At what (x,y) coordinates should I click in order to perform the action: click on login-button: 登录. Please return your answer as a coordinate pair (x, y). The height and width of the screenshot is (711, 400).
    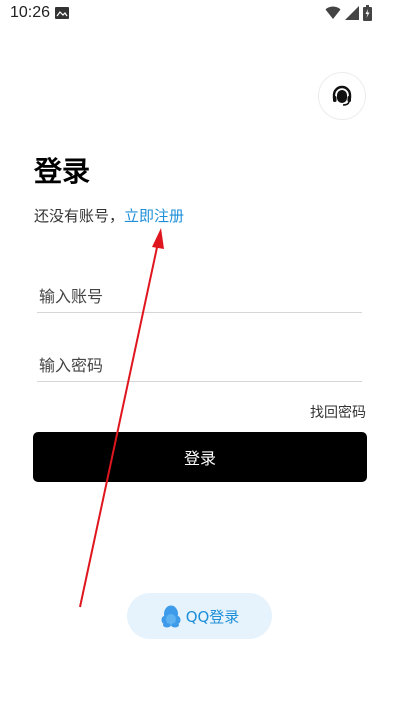
    Looking at the image, I should click on (200, 457).